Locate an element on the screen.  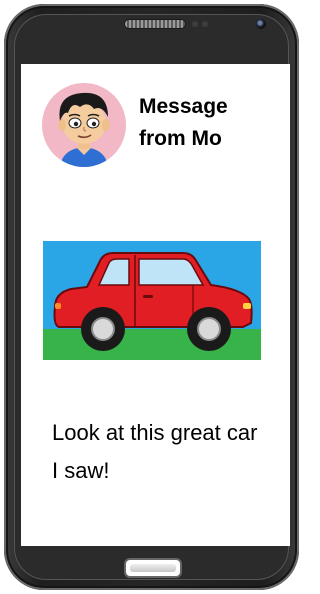
home-button is located at coordinates (153, 568).